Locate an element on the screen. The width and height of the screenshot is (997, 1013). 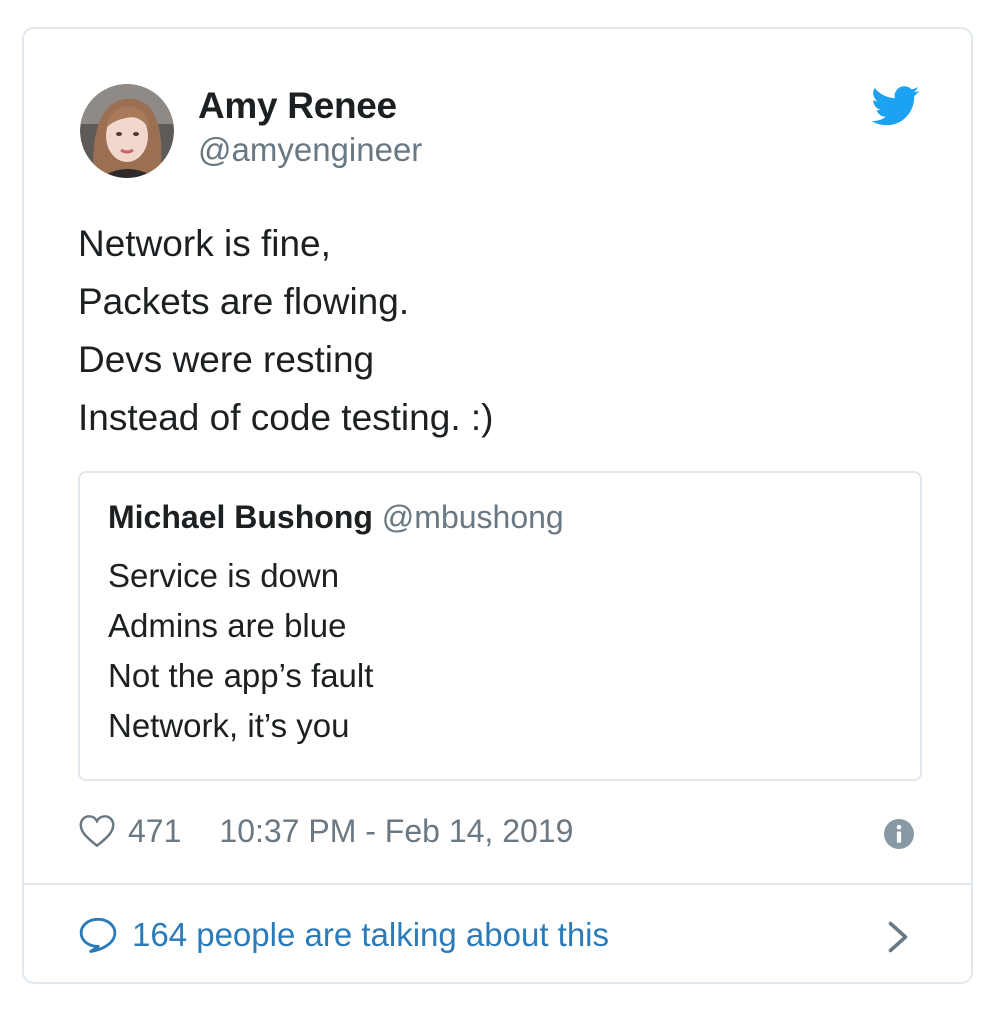
quoted-author-name: Michael Bushong is located at coordinates (240, 517).